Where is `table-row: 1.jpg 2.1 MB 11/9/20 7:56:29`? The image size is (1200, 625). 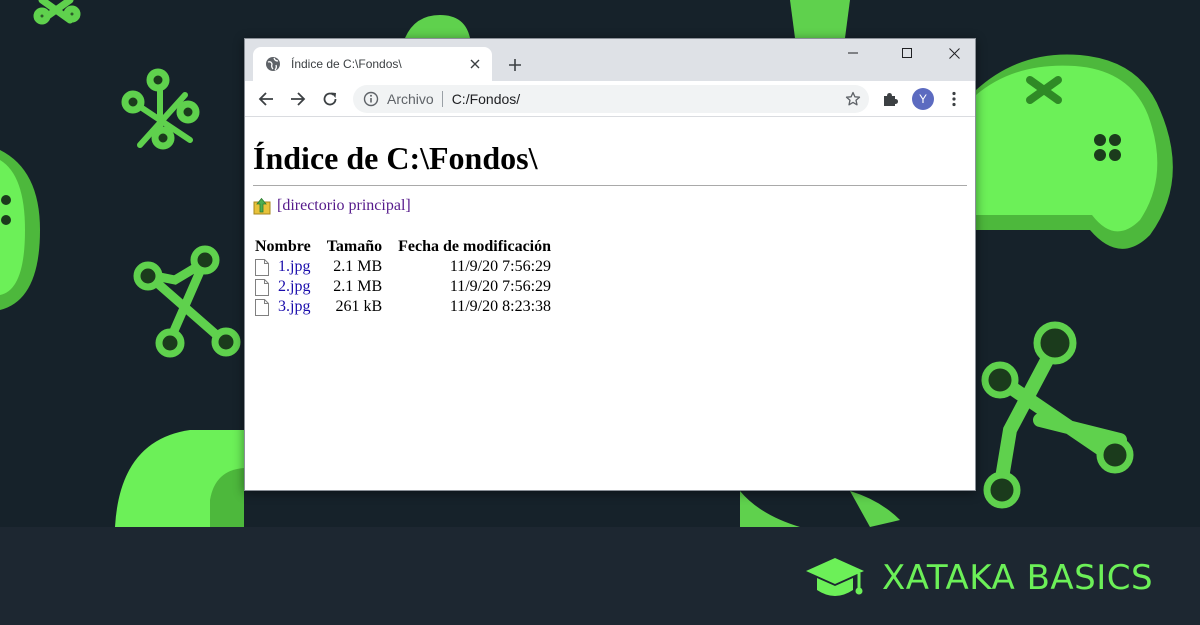
table-row: 1.jpg 2.1 MB 11/9/20 7:56:29 is located at coordinates (409, 267).